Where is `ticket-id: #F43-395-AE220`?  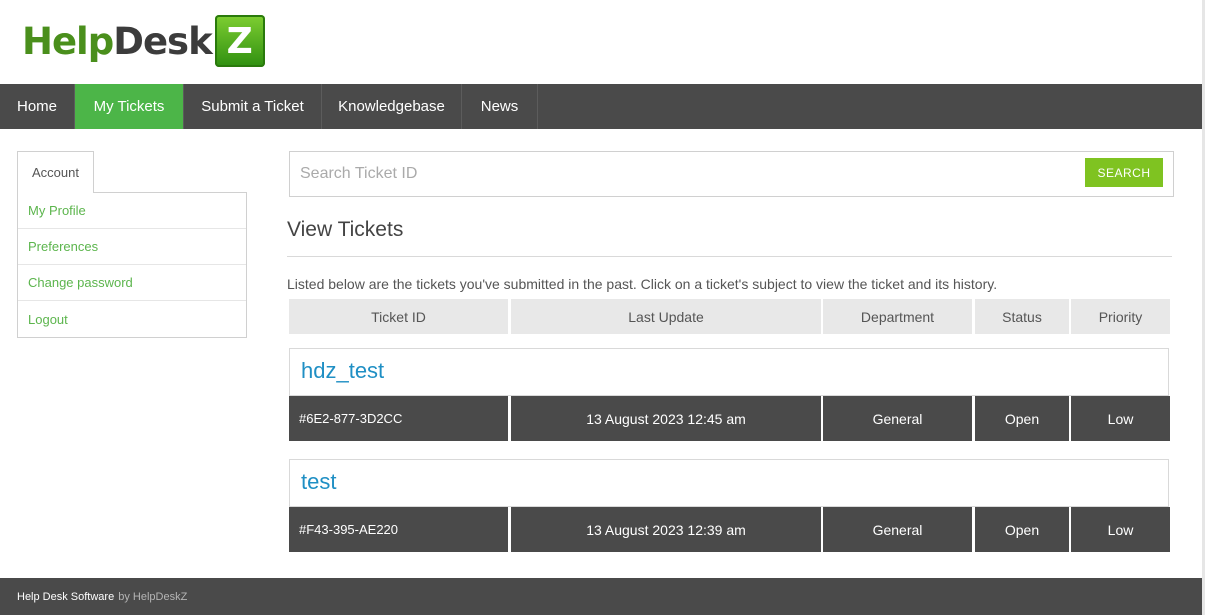
ticket-id: #F43-395-AE220 is located at coordinates (398, 529).